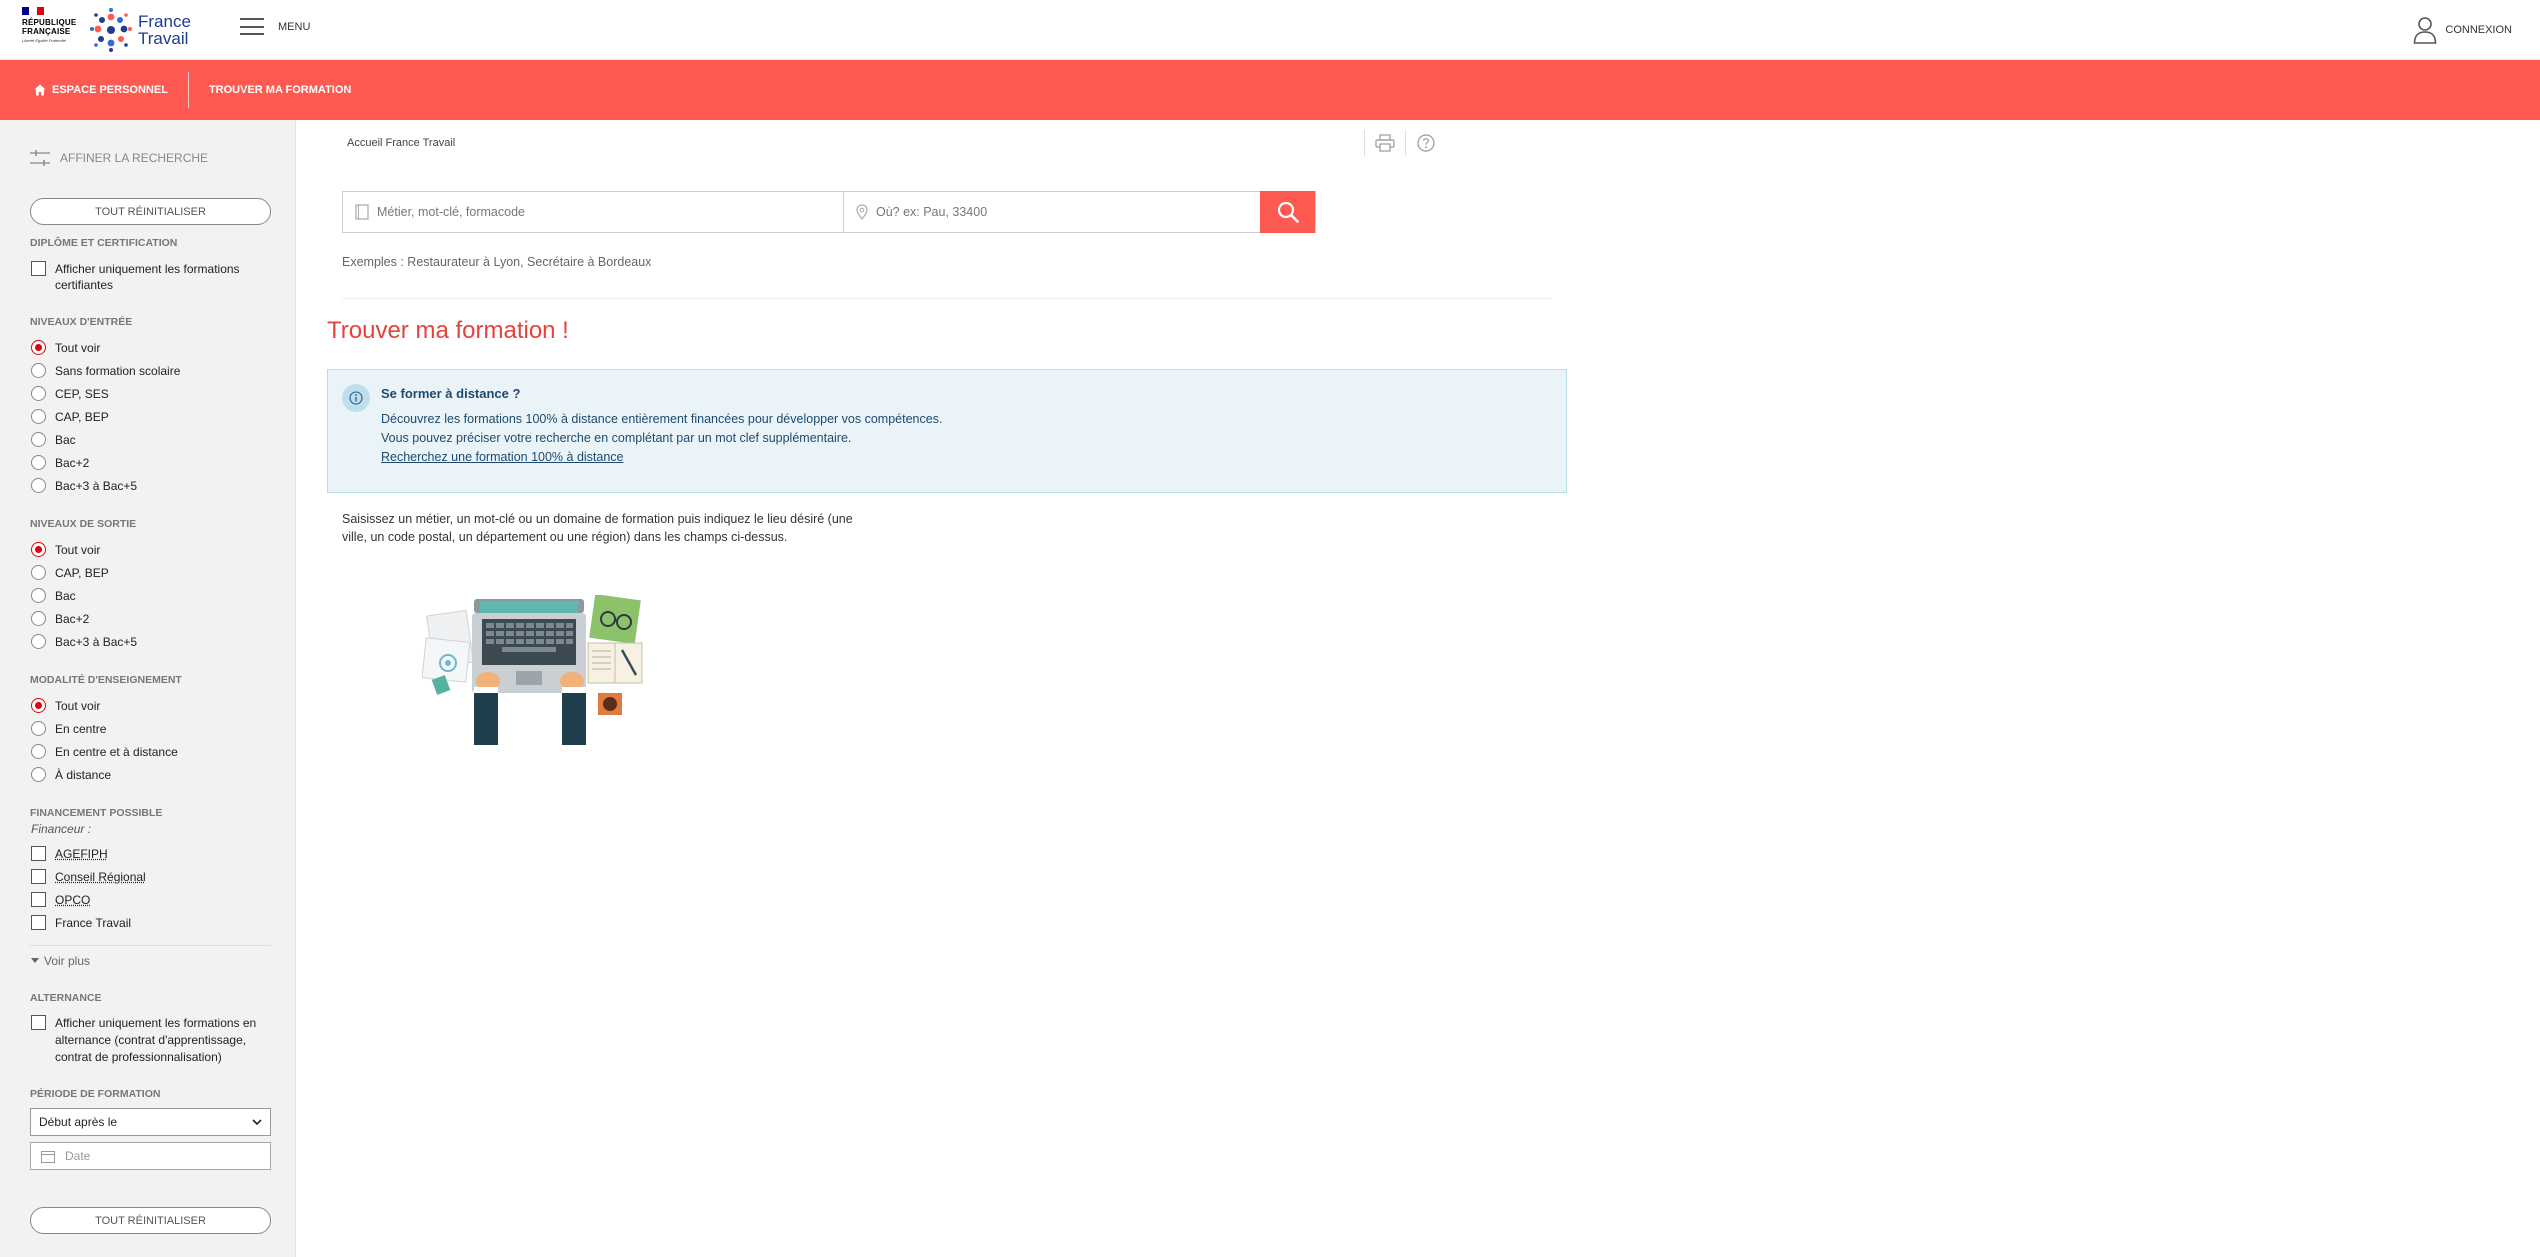  I want to click on hamburger-icon, so click(252, 26).